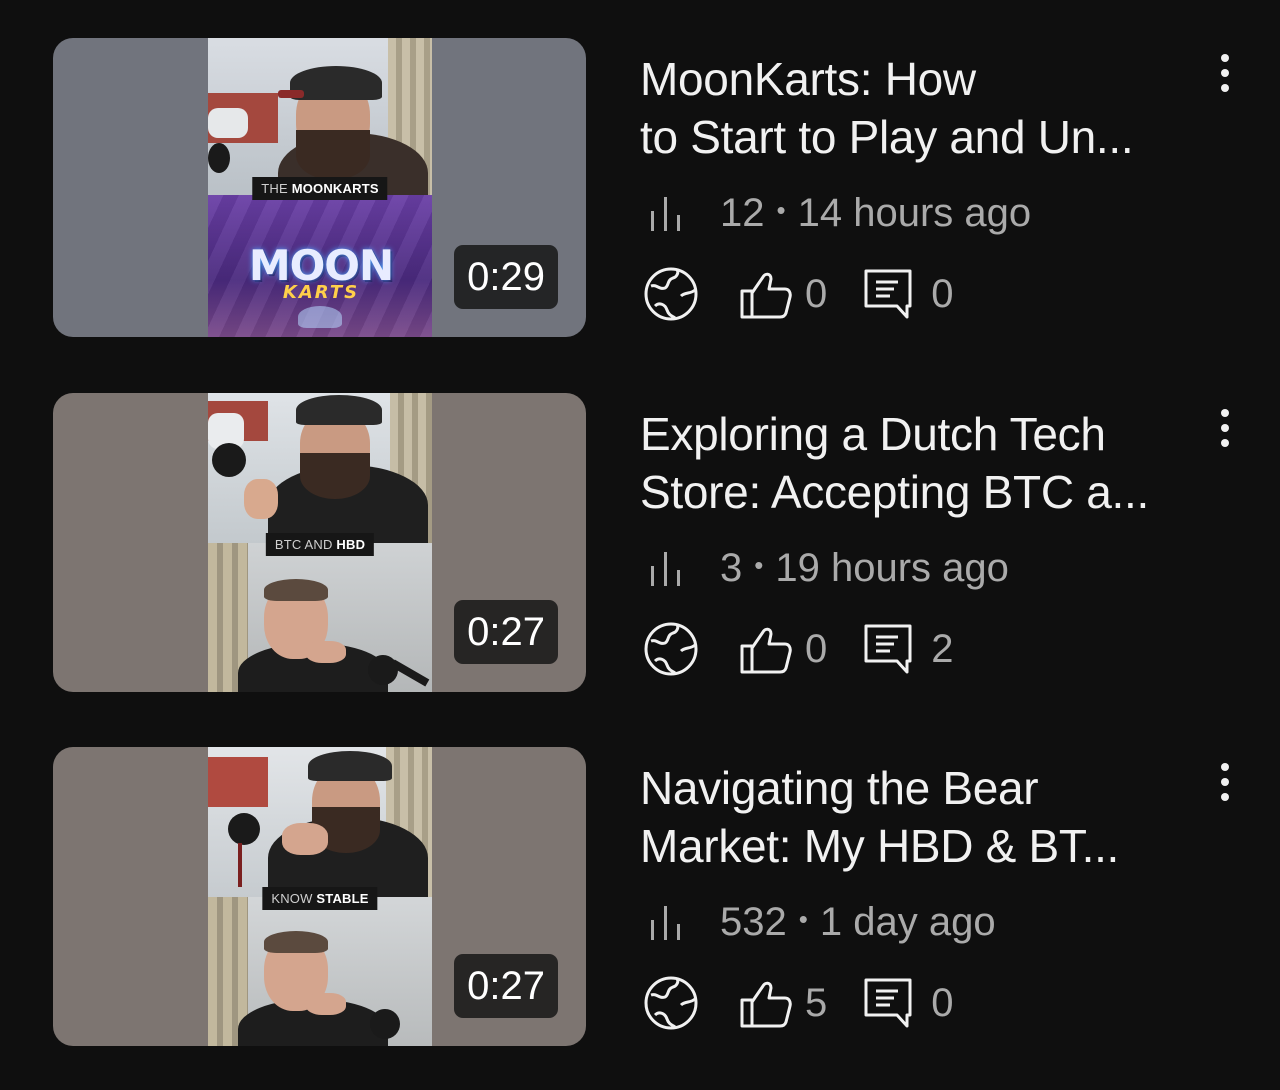 The image size is (1280, 1090). What do you see at coordinates (907, 921) in the screenshot?
I see `upload-age: 1 day ago` at bounding box center [907, 921].